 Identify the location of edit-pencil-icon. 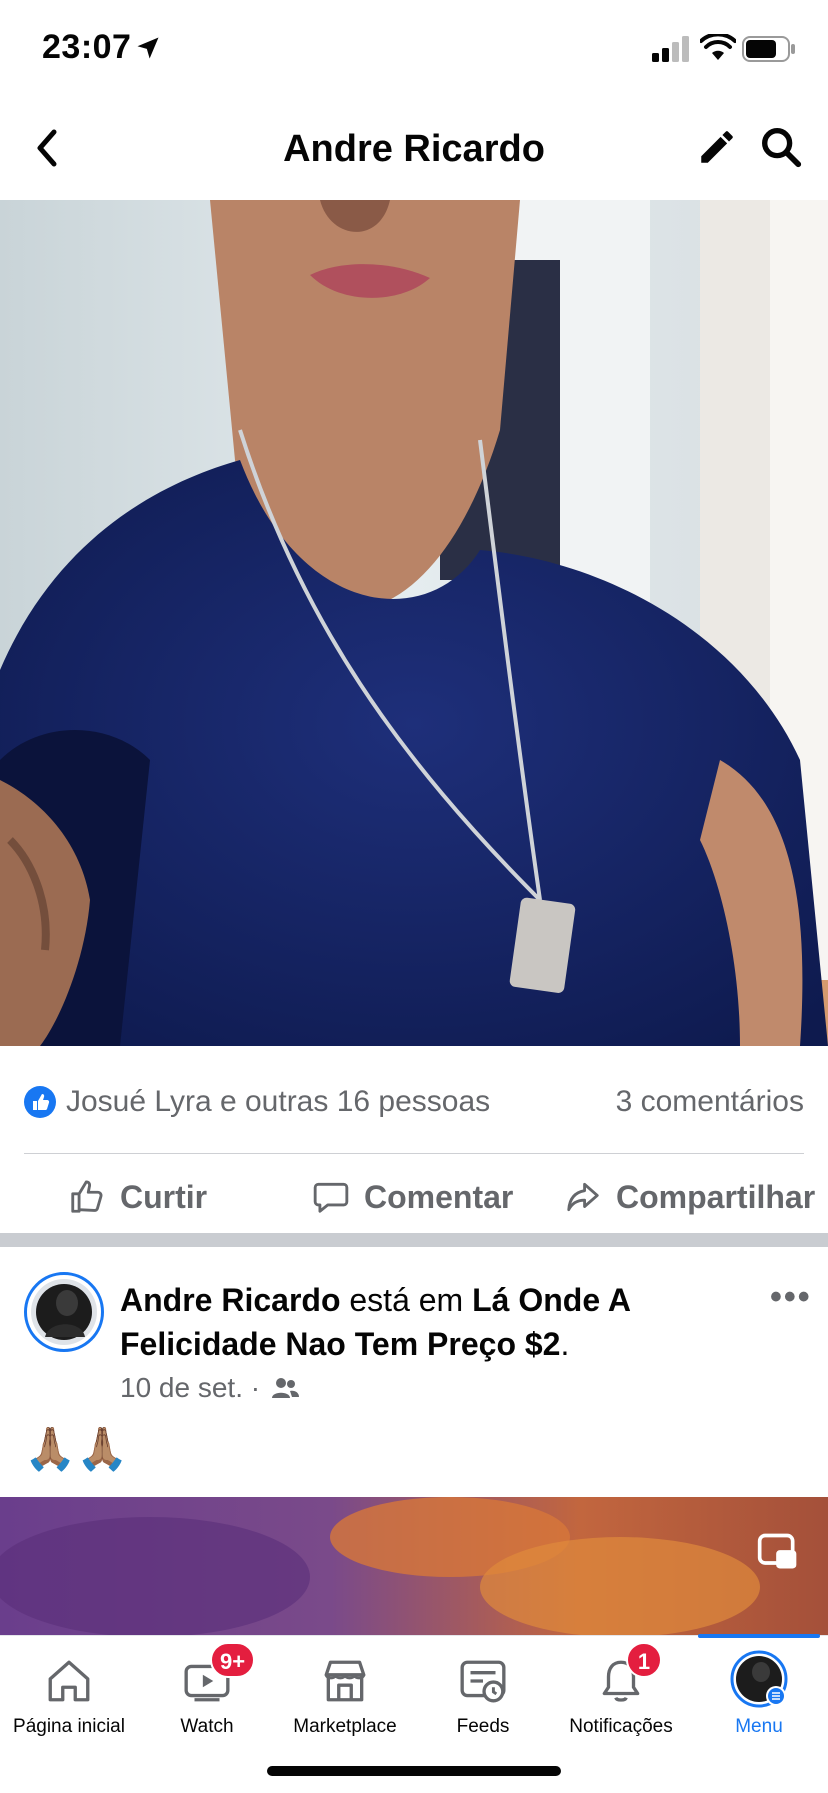
(717, 147).